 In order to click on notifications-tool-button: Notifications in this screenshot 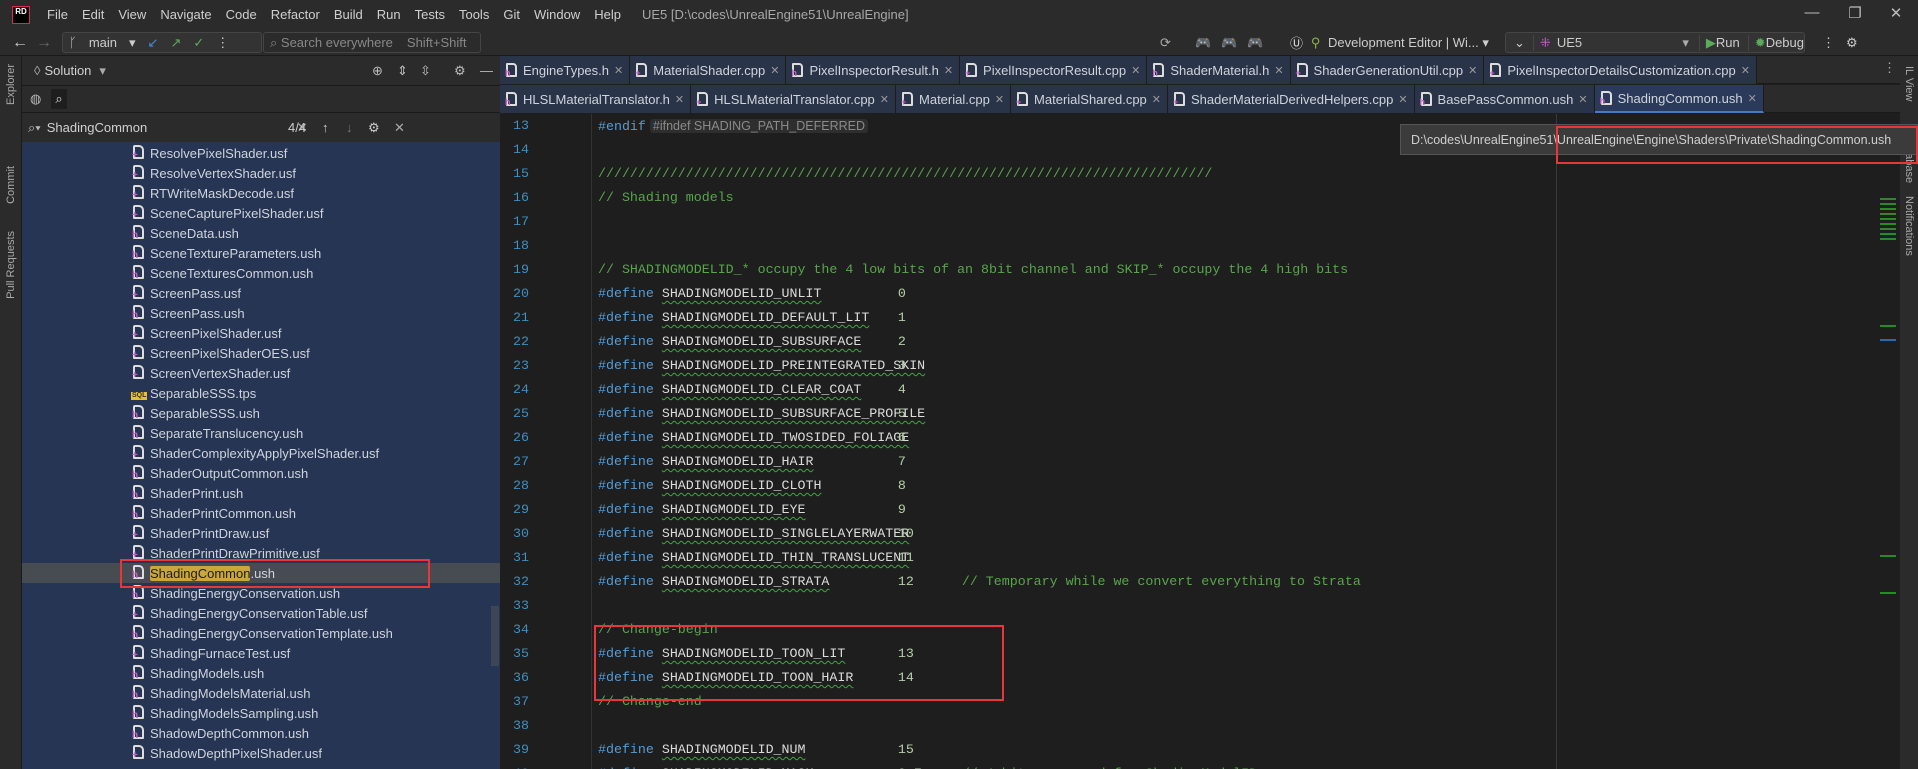, I will do `click(1909, 226)`.